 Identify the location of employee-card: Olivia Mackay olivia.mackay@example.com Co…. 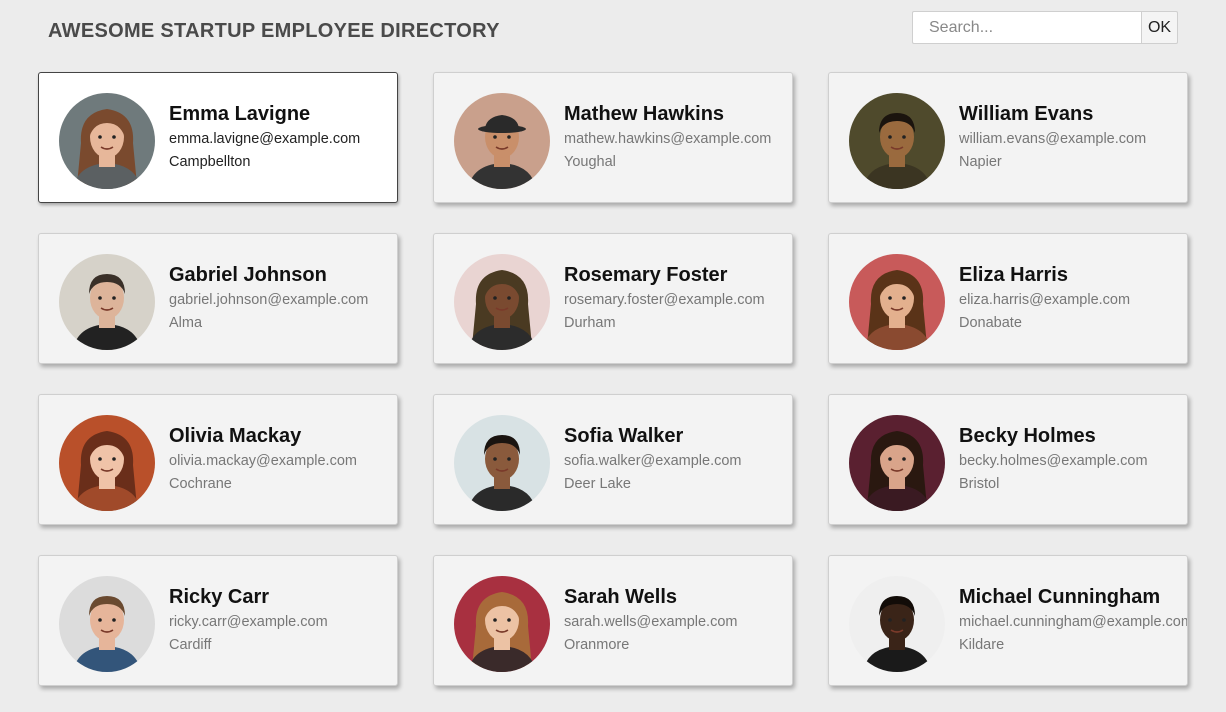
(218, 459).